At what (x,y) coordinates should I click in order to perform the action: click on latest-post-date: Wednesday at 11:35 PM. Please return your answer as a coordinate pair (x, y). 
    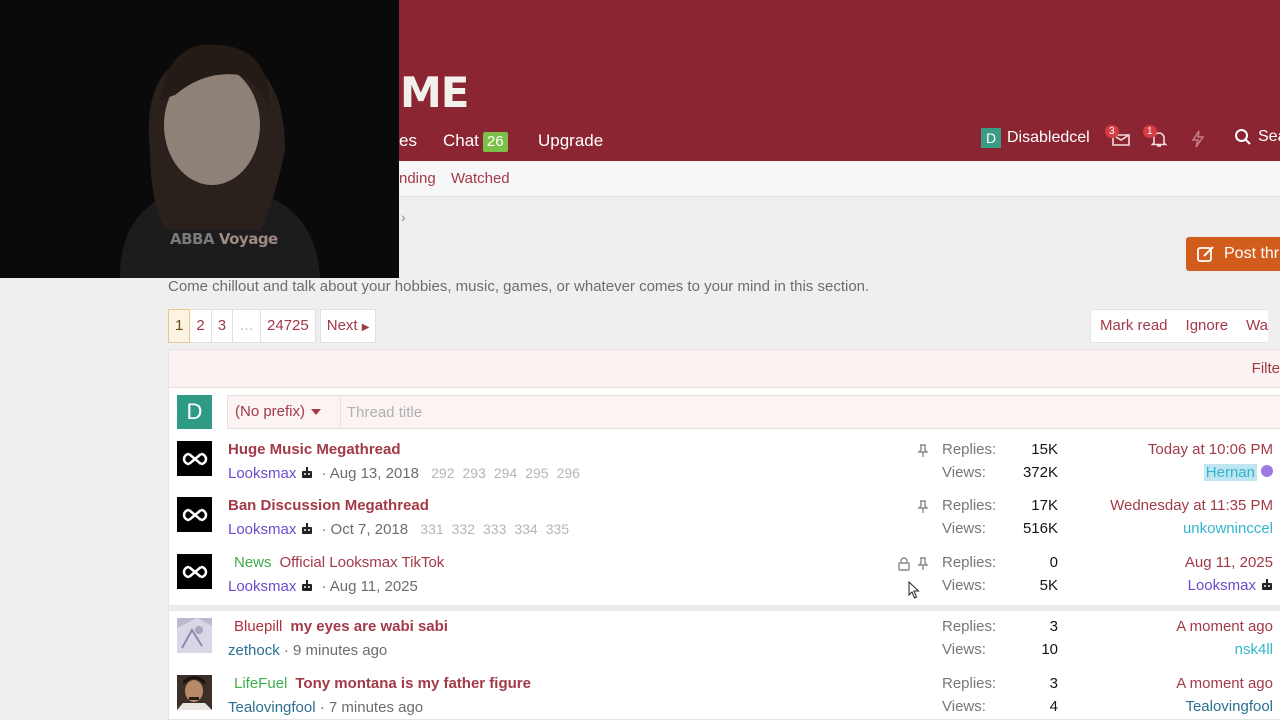
    Looking at the image, I should click on (1163, 508).